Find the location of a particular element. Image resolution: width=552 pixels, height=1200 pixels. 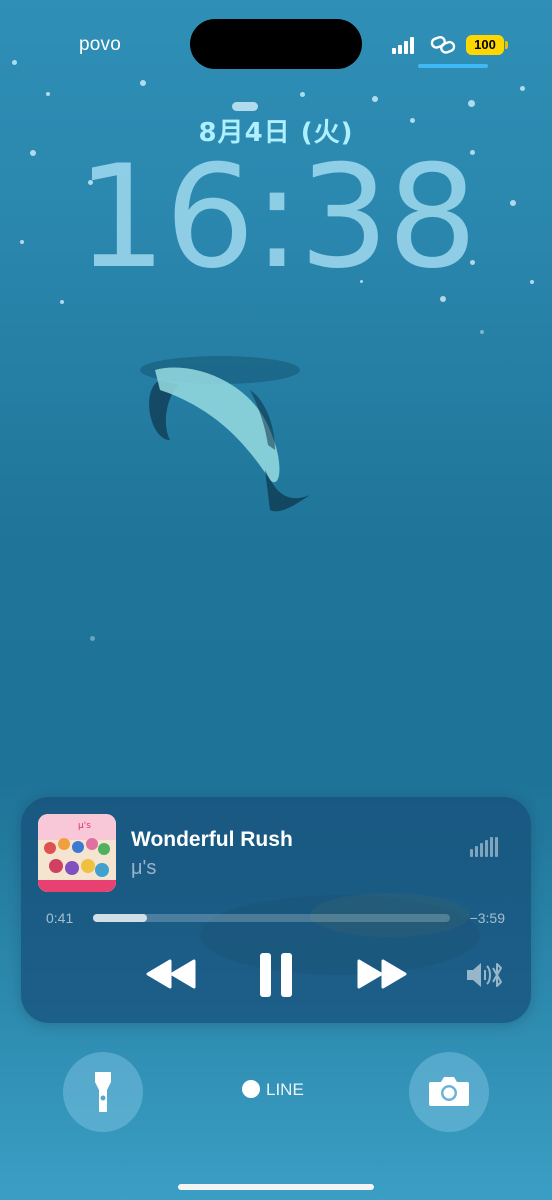

progress-scrubber is located at coordinates (271, 918).